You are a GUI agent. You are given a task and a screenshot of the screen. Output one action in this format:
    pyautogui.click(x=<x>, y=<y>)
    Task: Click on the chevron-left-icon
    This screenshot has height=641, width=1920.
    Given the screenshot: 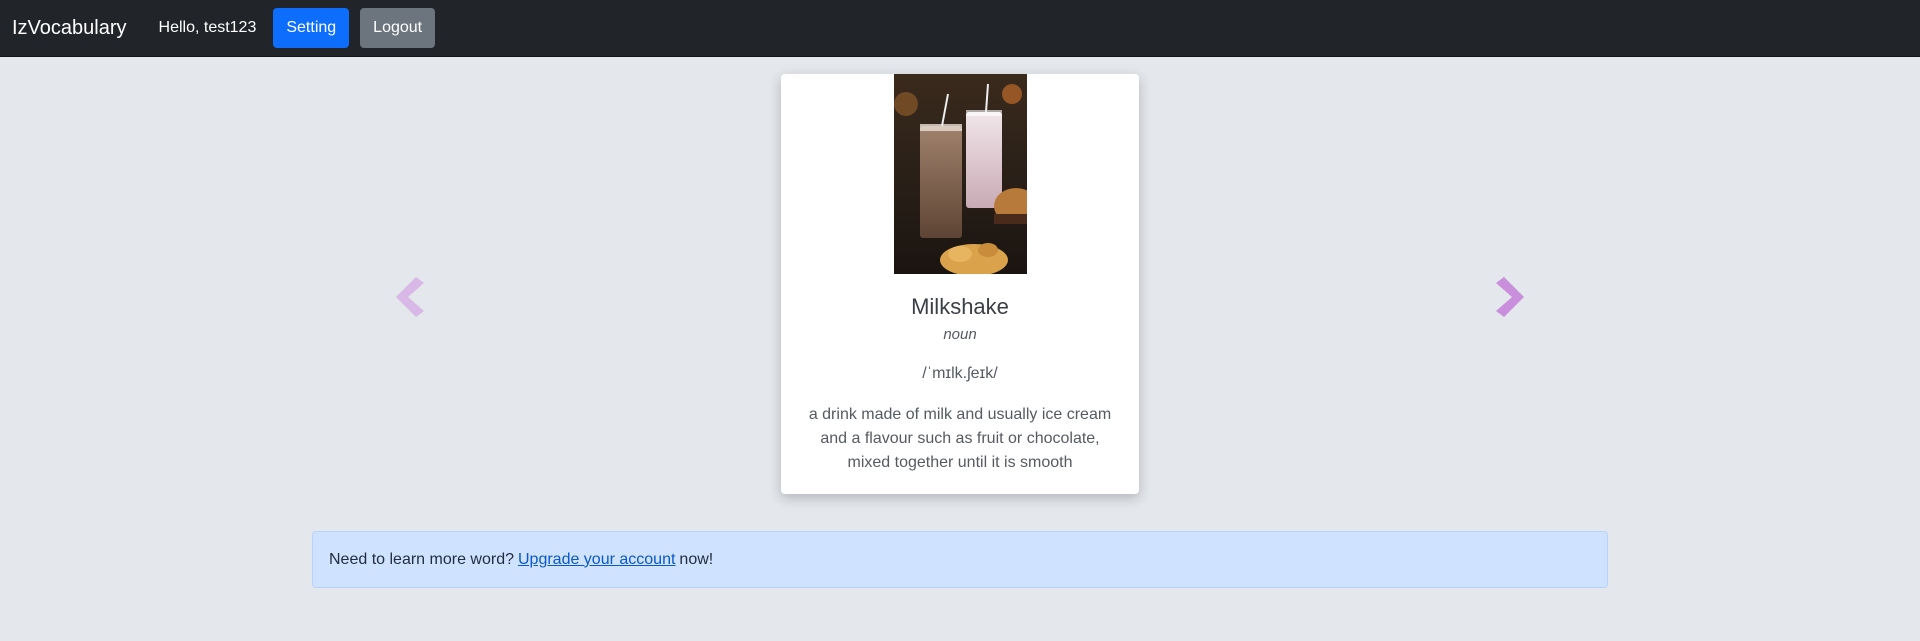 What is the action you would take?
    pyautogui.click(x=410, y=297)
    